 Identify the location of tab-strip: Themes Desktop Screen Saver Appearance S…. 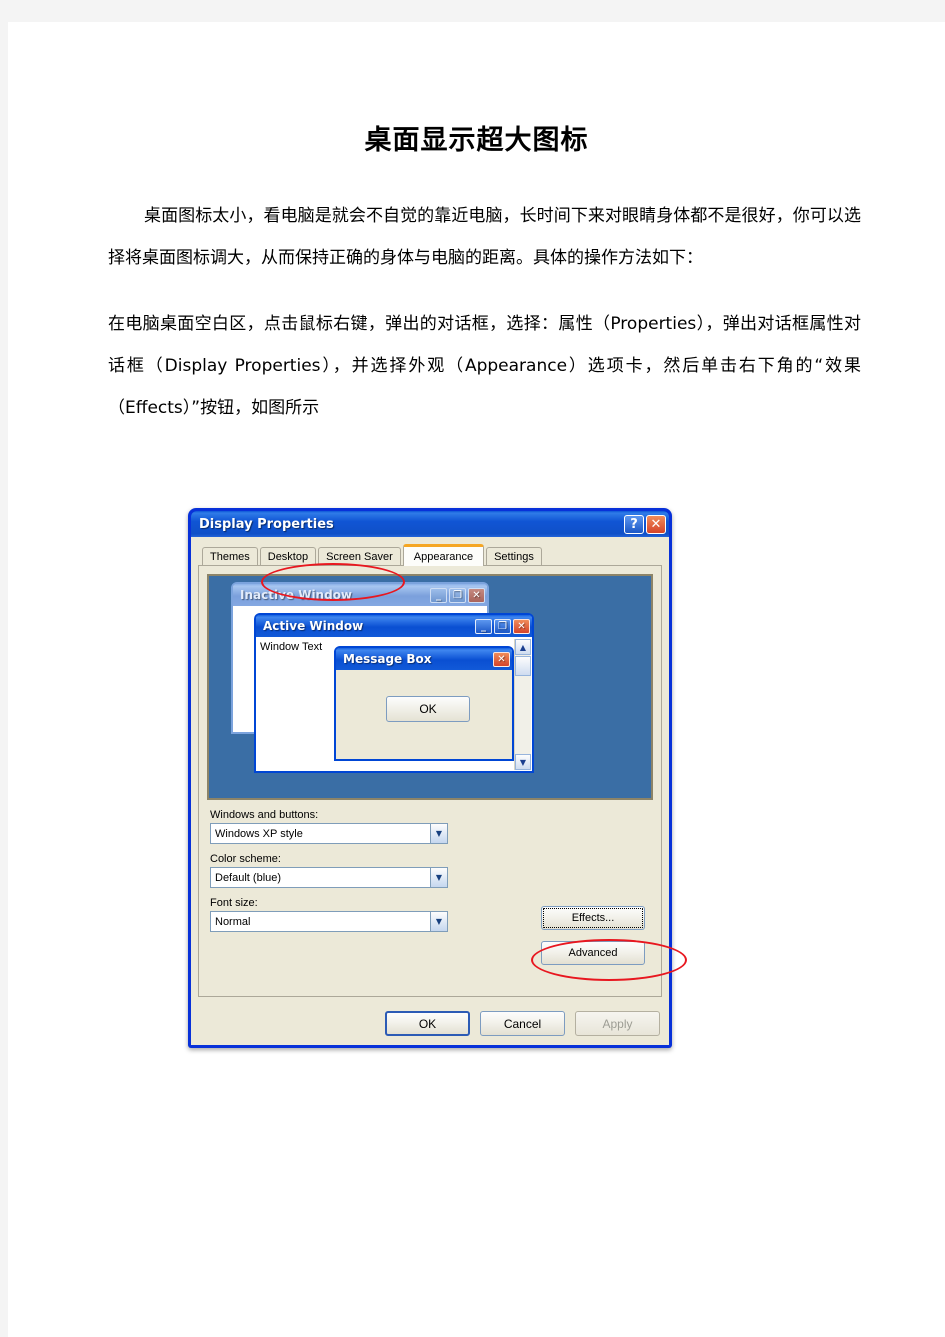
(430, 554).